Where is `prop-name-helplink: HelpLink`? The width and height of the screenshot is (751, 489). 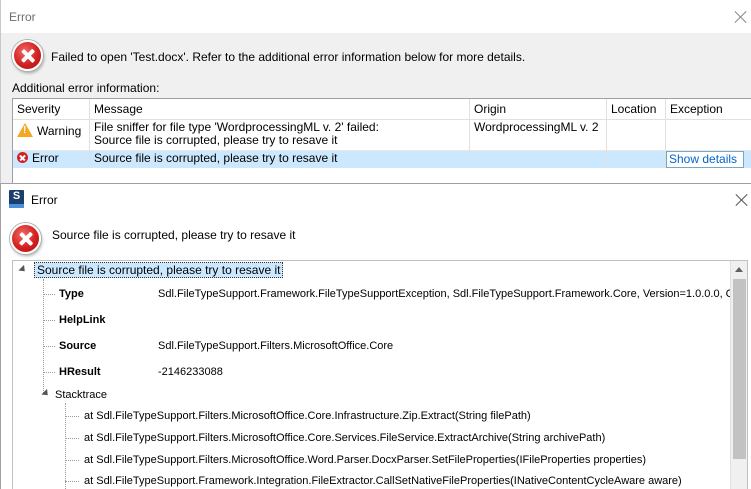 prop-name-helplink: HelpLink is located at coordinates (82, 320).